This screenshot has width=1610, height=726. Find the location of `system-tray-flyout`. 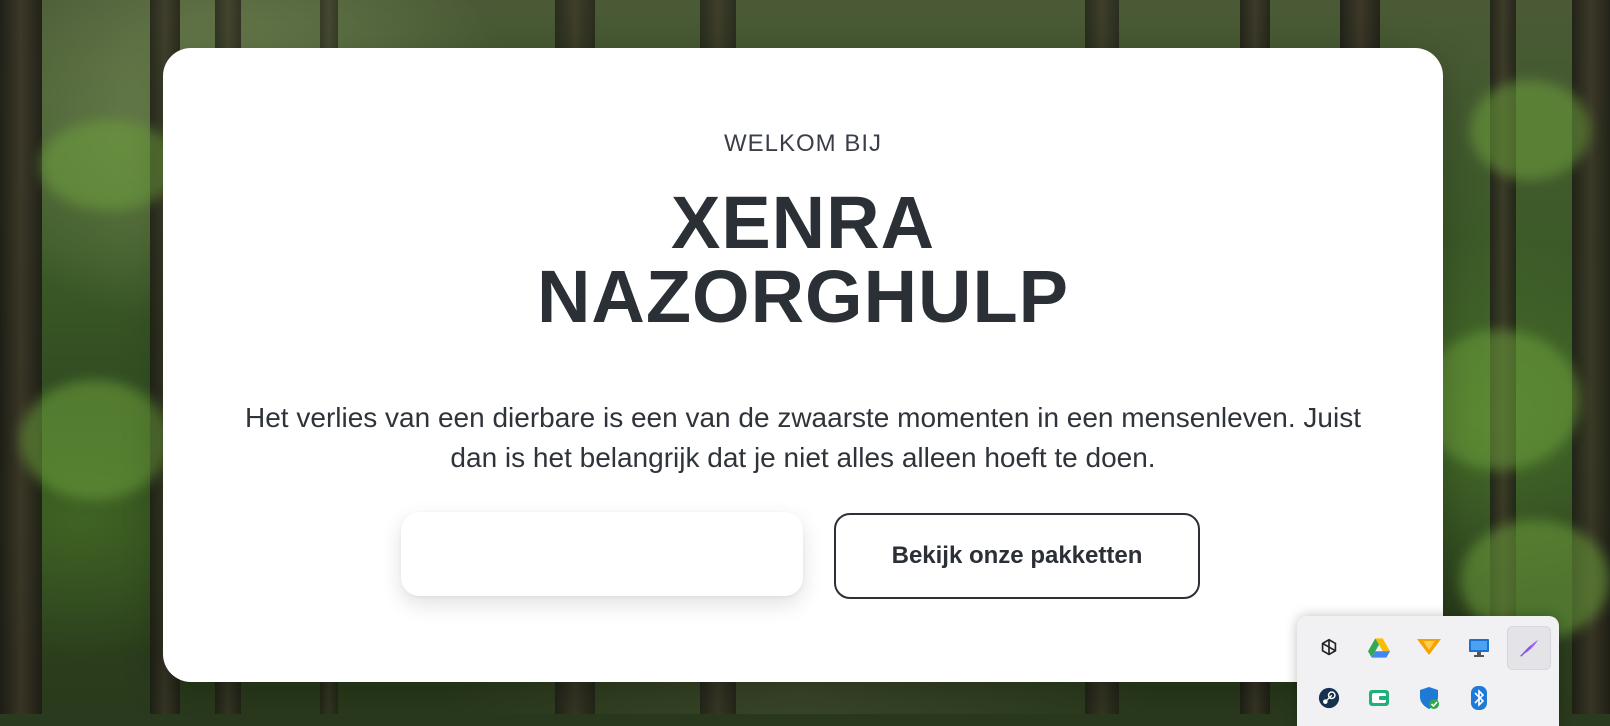

system-tray-flyout is located at coordinates (1428, 671).